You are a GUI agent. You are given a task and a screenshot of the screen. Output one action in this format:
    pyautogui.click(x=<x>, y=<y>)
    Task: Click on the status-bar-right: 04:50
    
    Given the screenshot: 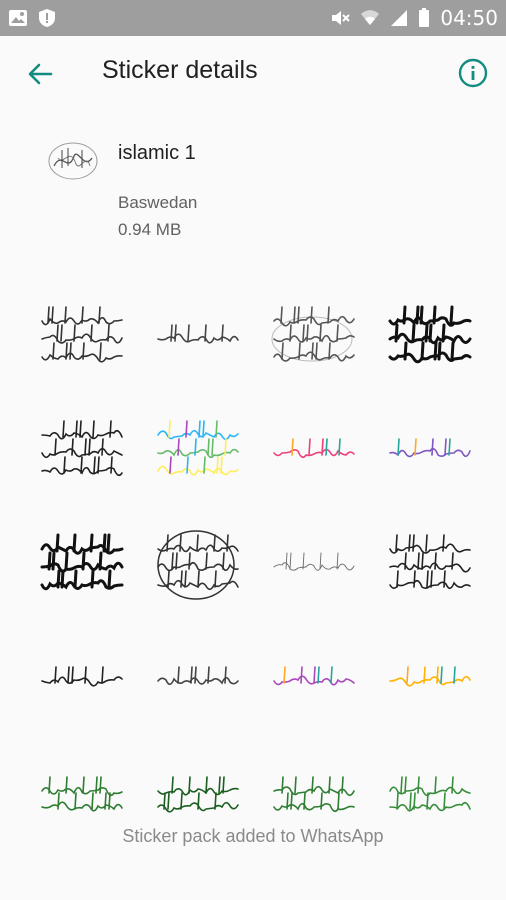 What is the action you would take?
    pyautogui.click(x=414, y=18)
    